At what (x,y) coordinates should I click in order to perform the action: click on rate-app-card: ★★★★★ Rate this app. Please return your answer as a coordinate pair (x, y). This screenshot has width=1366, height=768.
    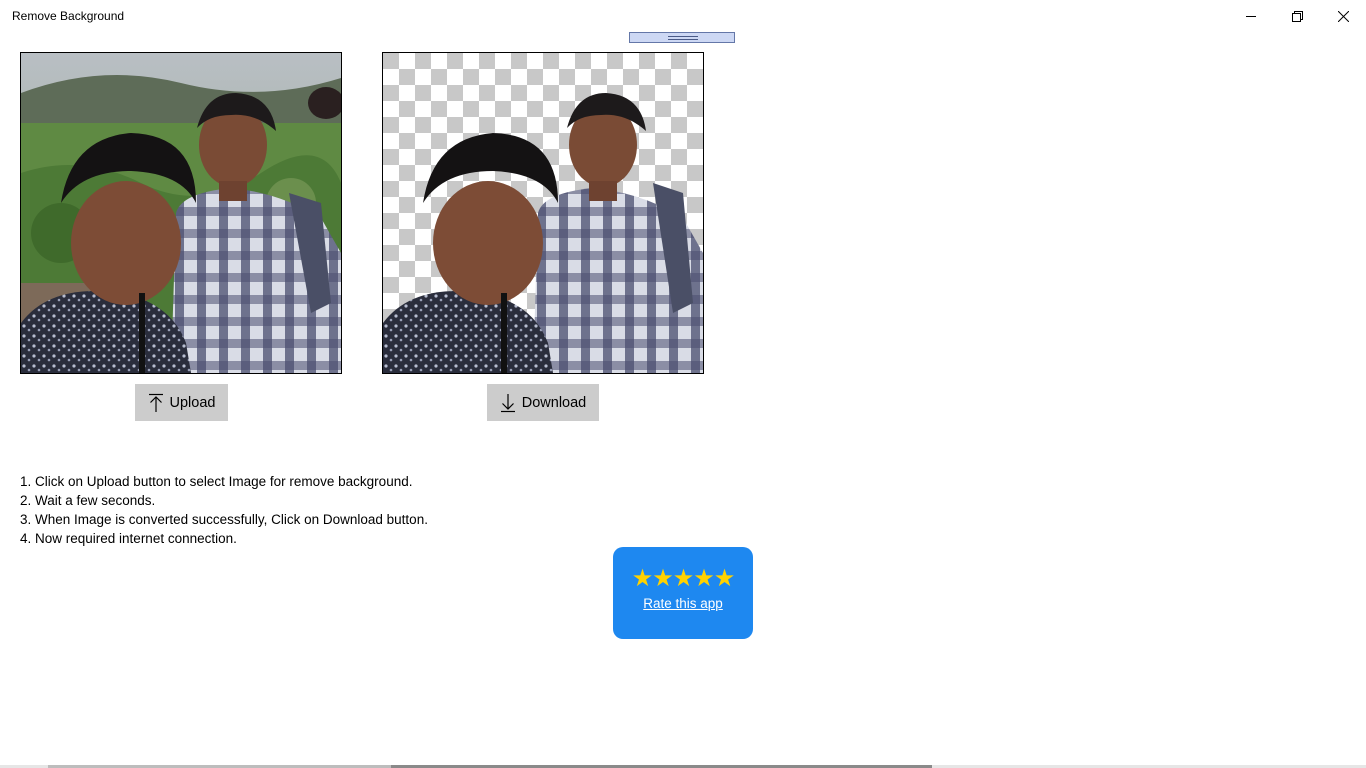
    Looking at the image, I should click on (683, 593).